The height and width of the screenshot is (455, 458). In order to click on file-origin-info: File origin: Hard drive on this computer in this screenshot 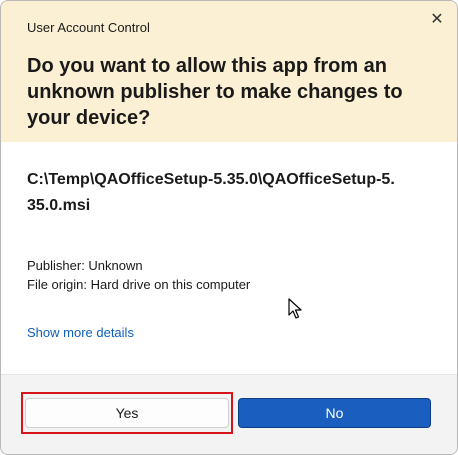, I will do `click(139, 284)`.